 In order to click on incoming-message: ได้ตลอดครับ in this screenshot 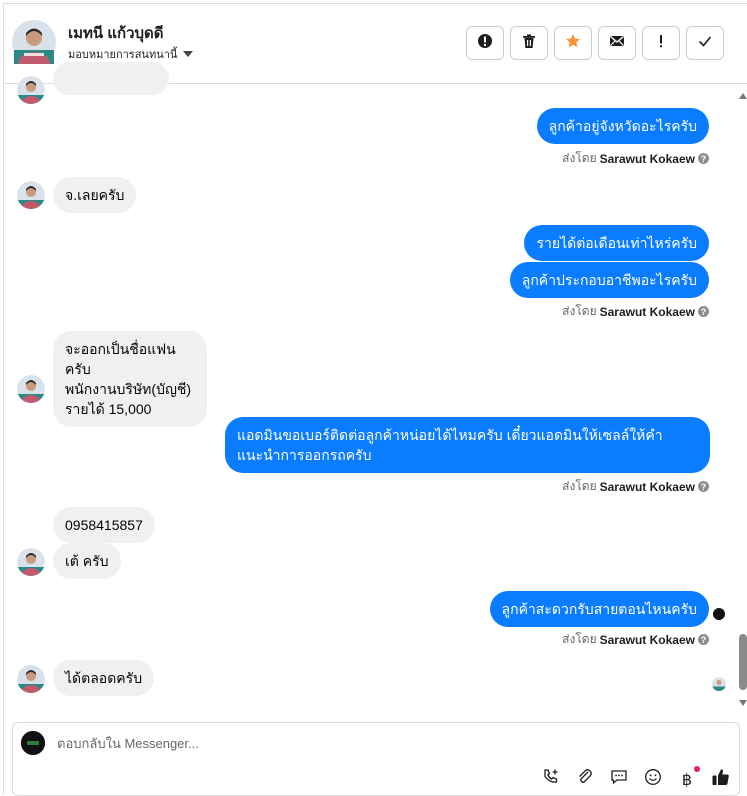, I will do `click(104, 678)`.